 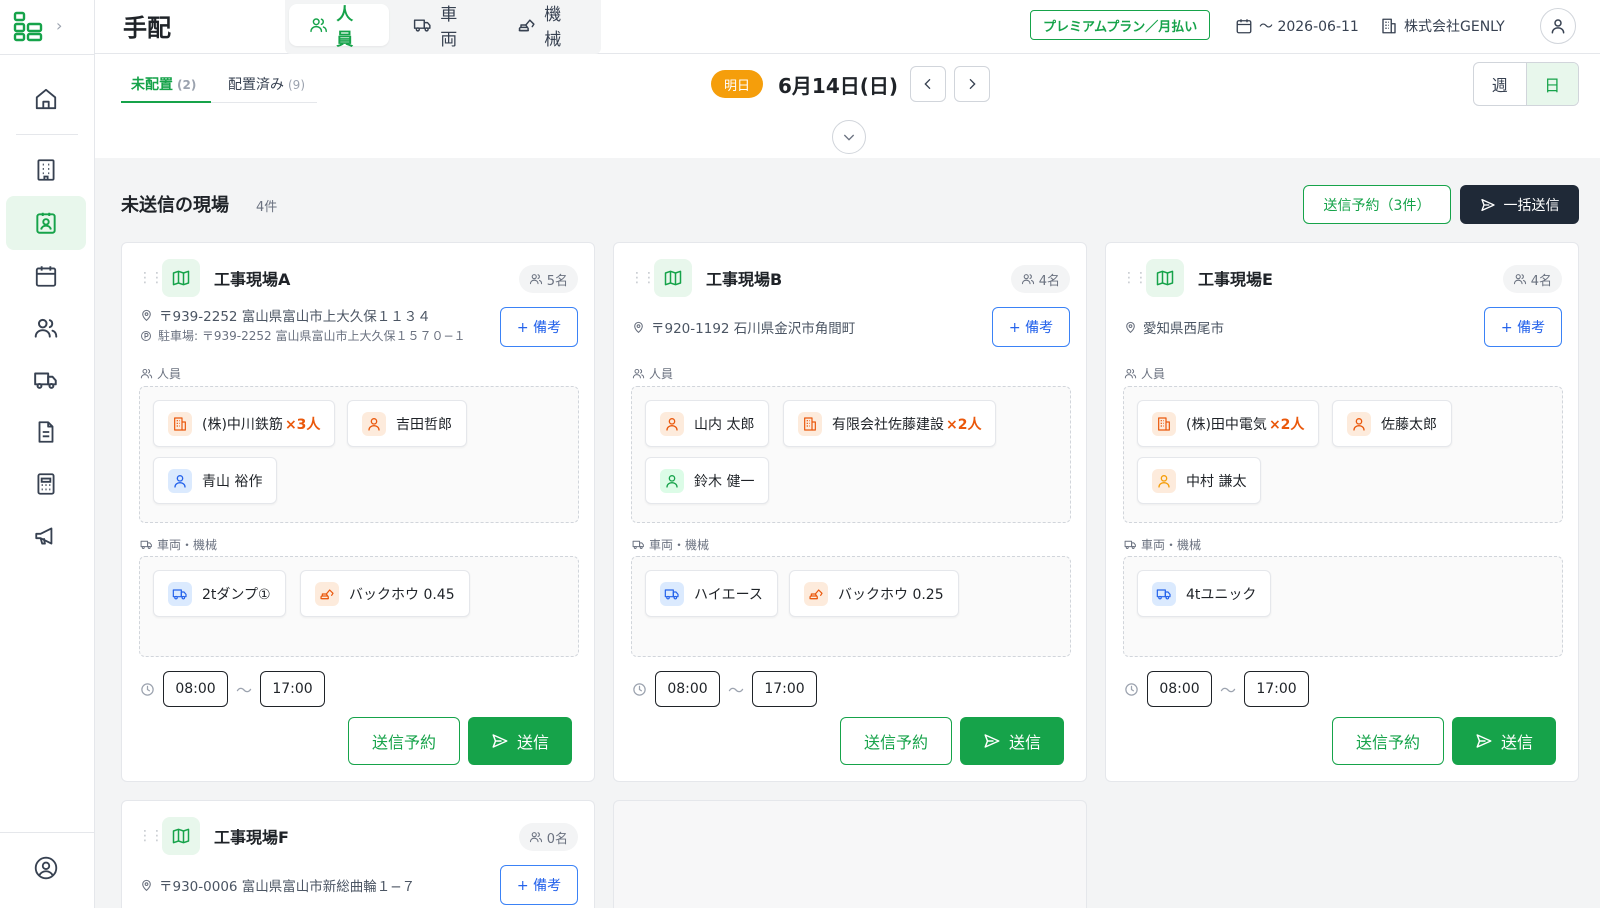 What do you see at coordinates (358, 854) in the screenshot?
I see `site-card: ⋮⋮ 工事現場F 0名 〒930-0006 富山県富山市新総曲輪１−７ + 備考` at bounding box center [358, 854].